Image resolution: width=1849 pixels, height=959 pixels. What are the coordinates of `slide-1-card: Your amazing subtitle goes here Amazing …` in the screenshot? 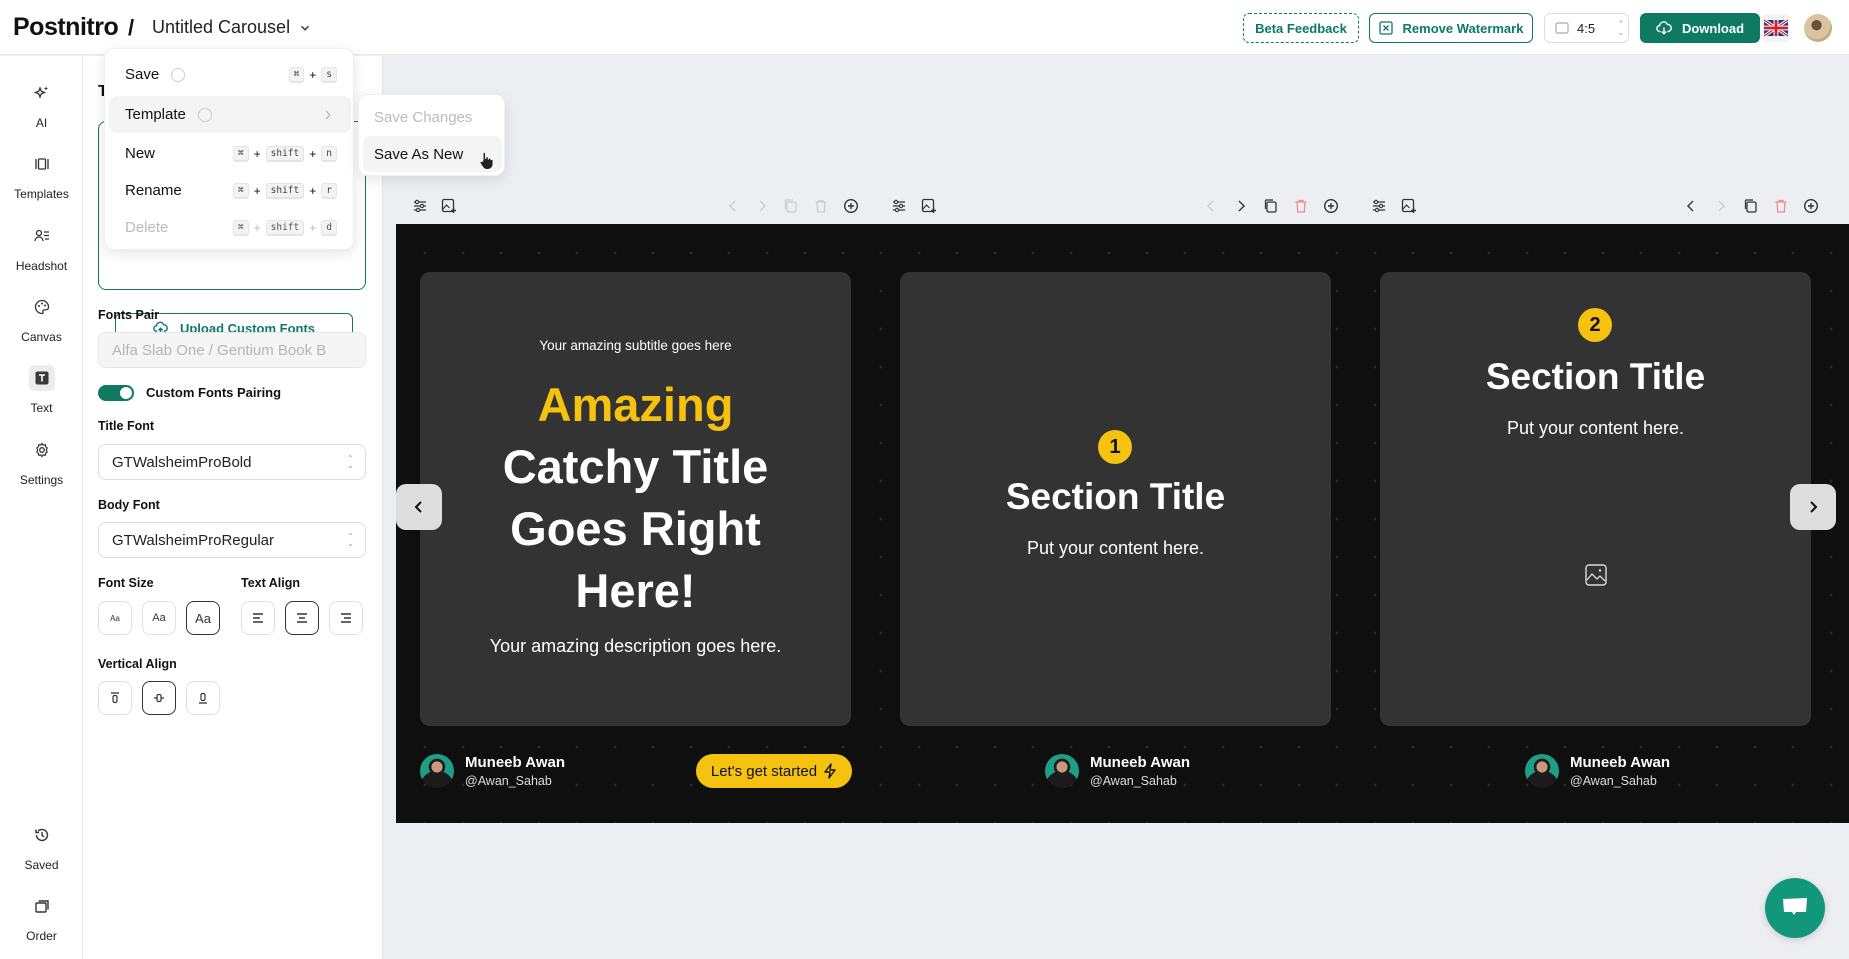 It's located at (635, 499).